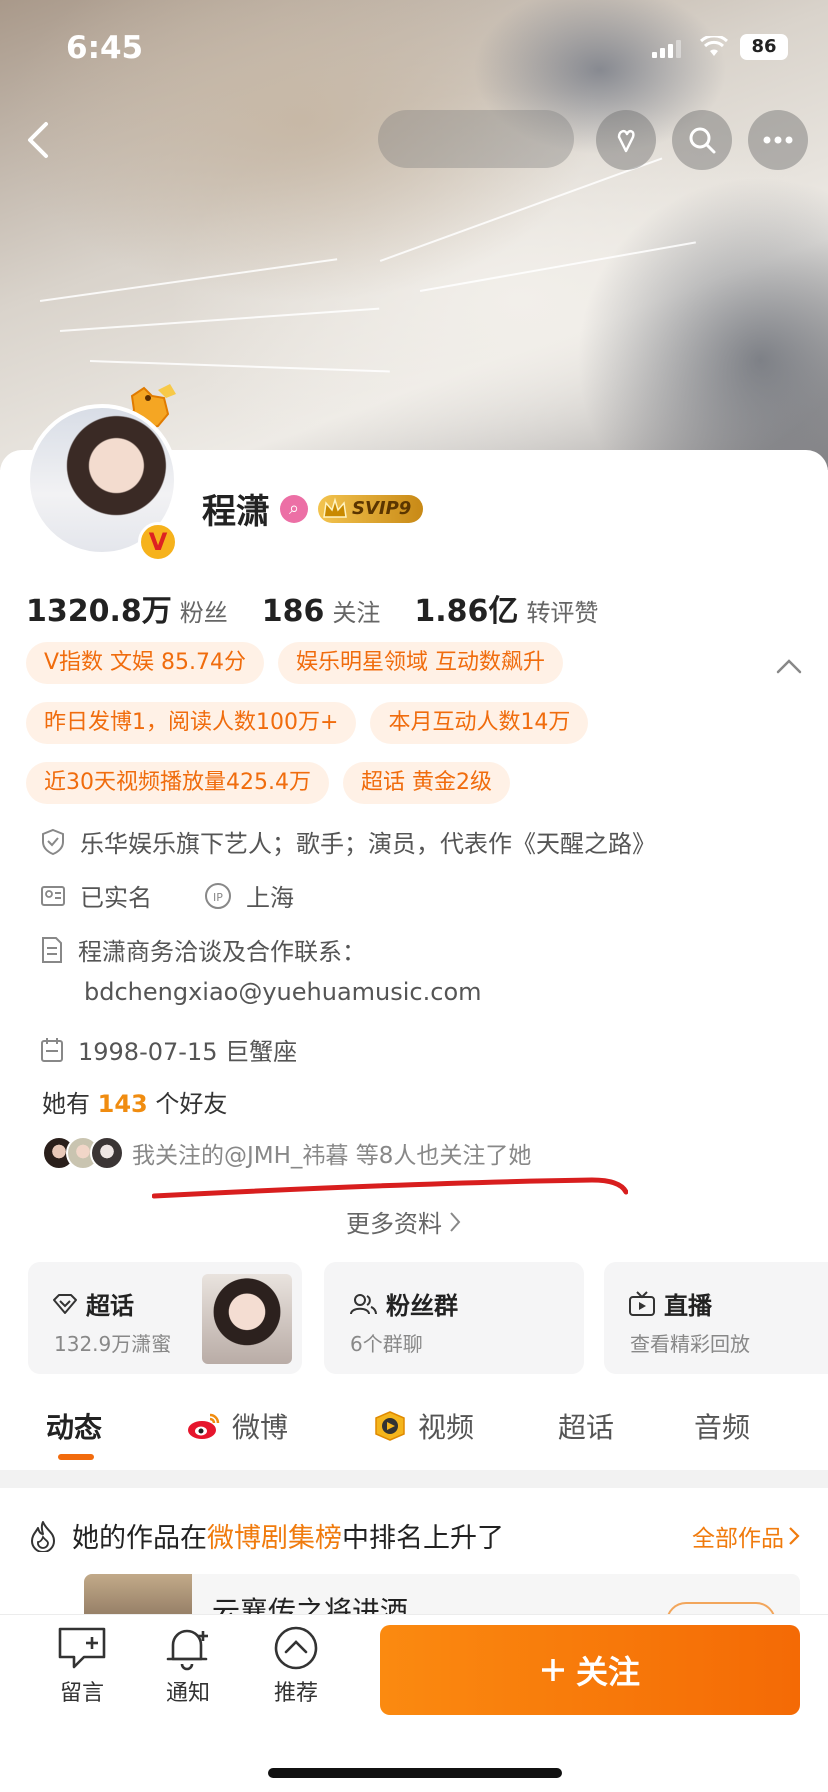 This screenshot has width=828, height=1792. What do you see at coordinates (789, 667) in the screenshot?
I see `chevron-up-icon` at bounding box center [789, 667].